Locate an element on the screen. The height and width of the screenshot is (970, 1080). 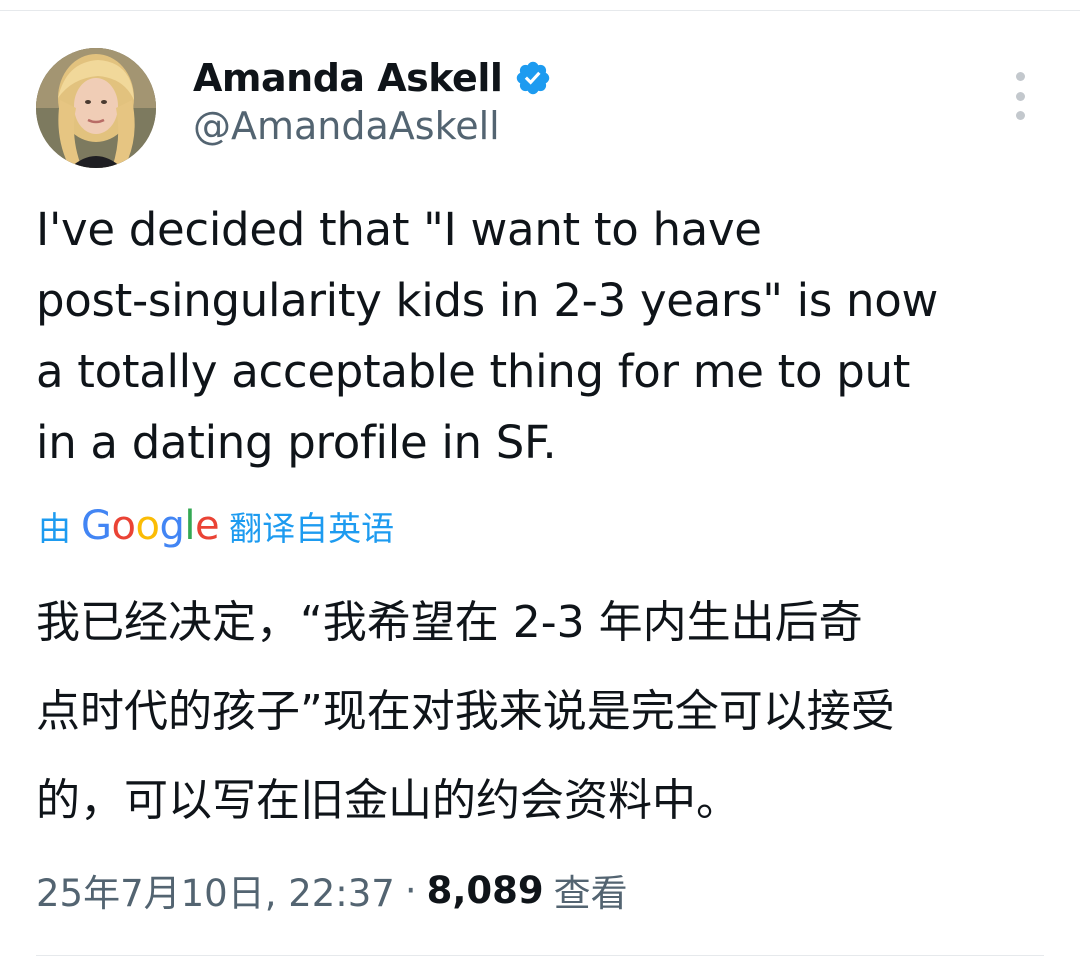
google-logo: Google is located at coordinates (150, 526).